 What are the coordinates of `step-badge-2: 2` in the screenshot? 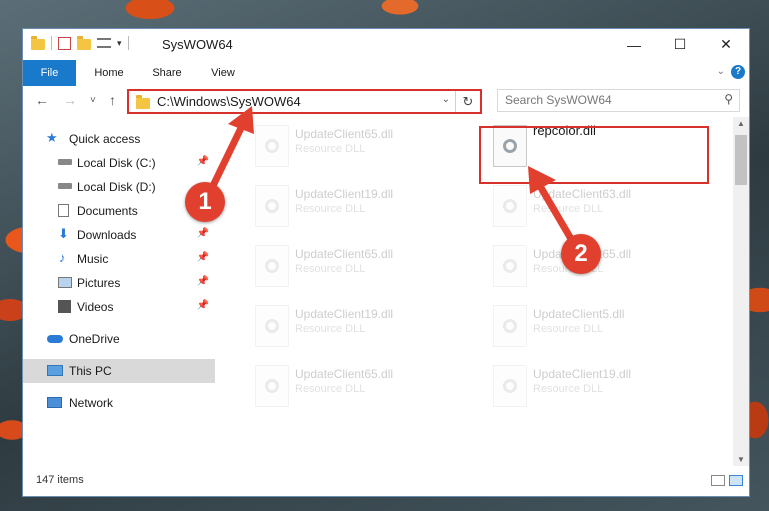 It's located at (581, 254).